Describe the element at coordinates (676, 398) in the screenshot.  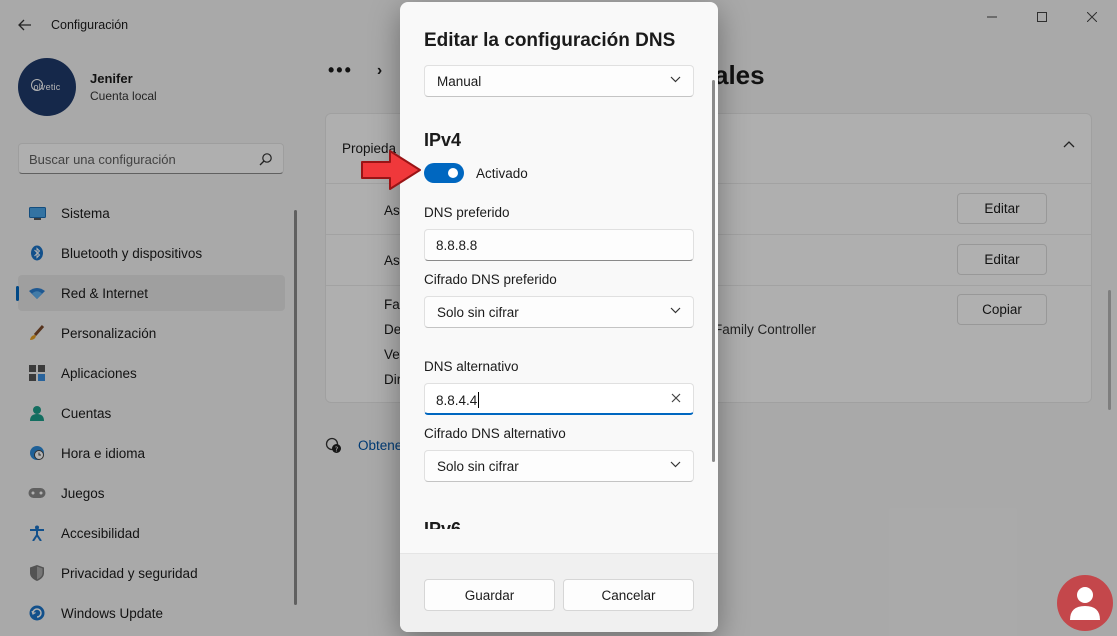
I see `clear-icon` at that location.